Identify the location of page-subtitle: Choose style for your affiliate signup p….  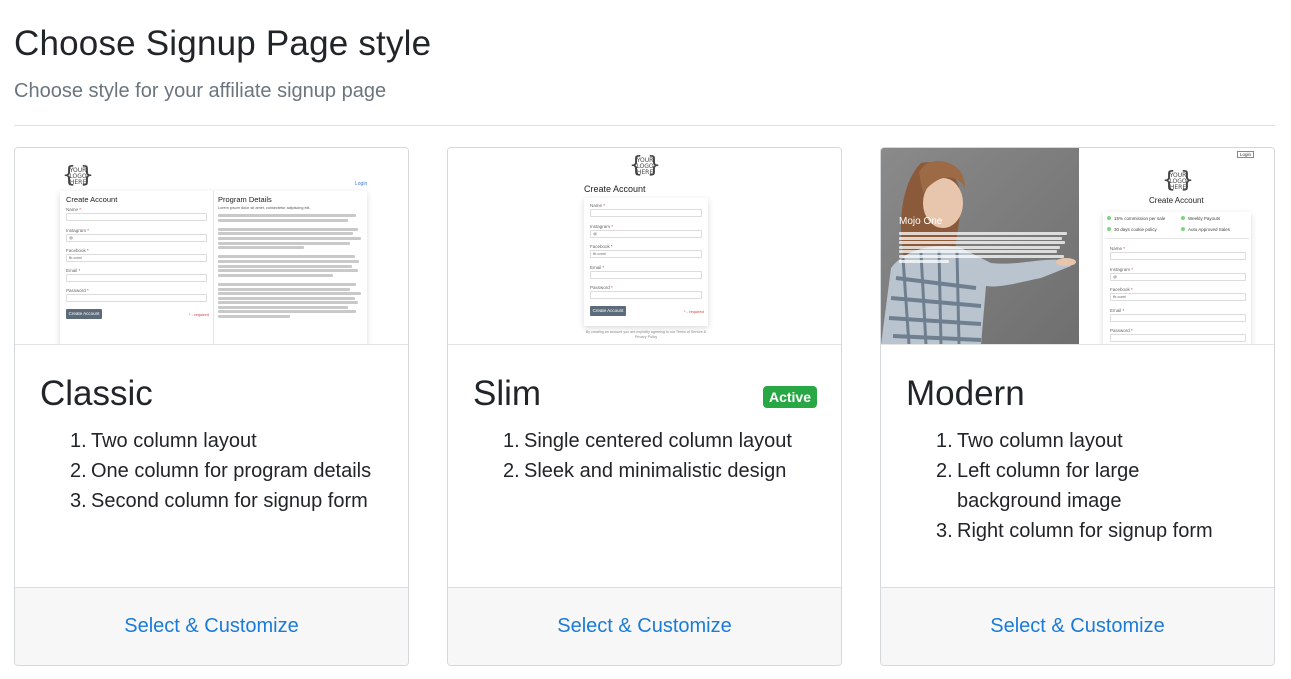
(200, 91).